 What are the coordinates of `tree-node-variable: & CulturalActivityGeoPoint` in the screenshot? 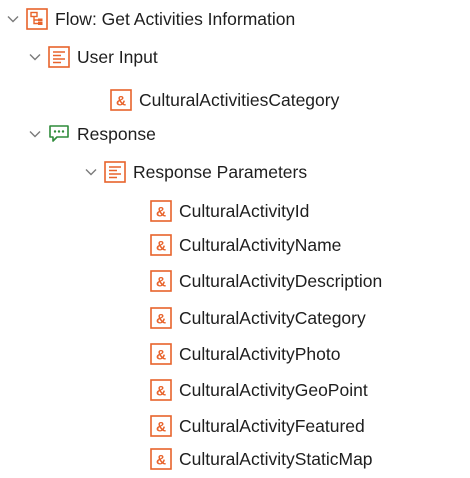 It's located at (259, 390).